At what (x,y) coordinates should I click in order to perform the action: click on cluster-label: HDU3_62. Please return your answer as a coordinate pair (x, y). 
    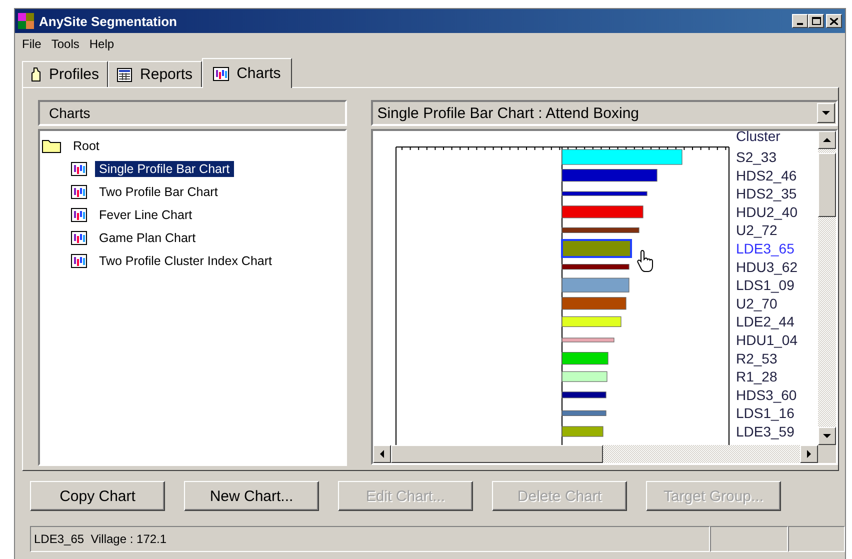
    Looking at the image, I should click on (767, 266).